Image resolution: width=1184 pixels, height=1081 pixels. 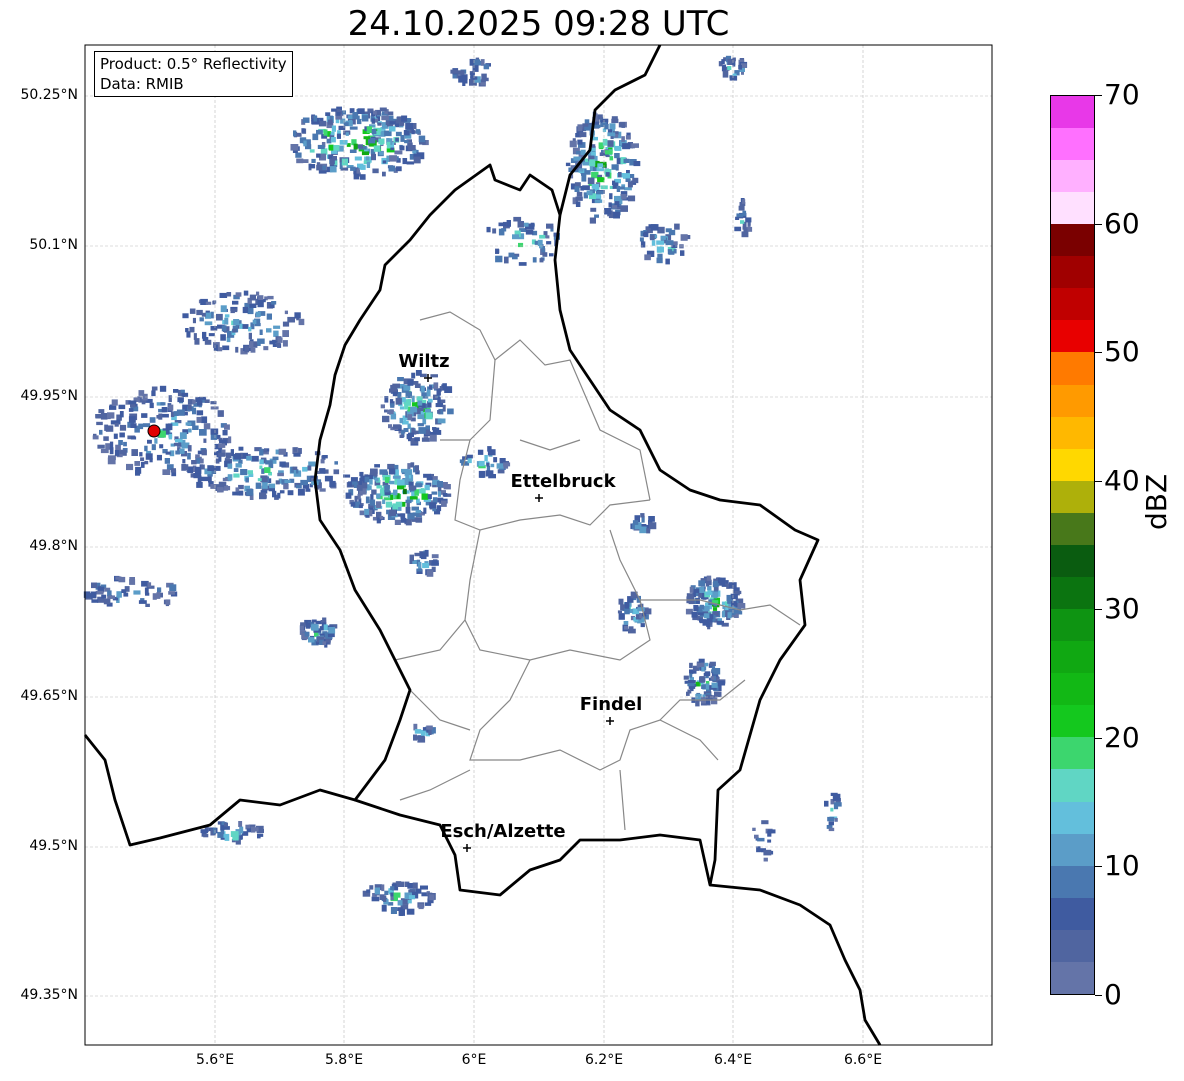 I want to click on city-label-findel: Findel, so click(x=611, y=704).